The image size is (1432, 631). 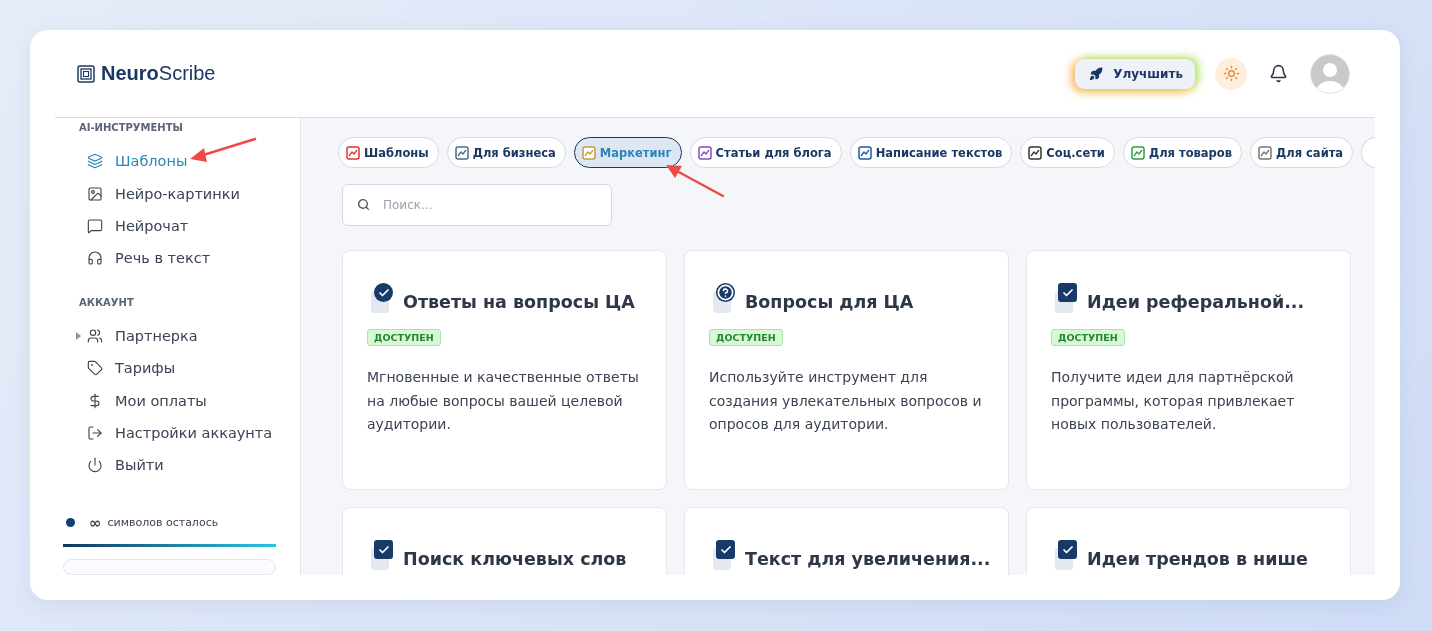 I want to click on sidebar-item-label: Мои оплаты, so click(x=161, y=400).